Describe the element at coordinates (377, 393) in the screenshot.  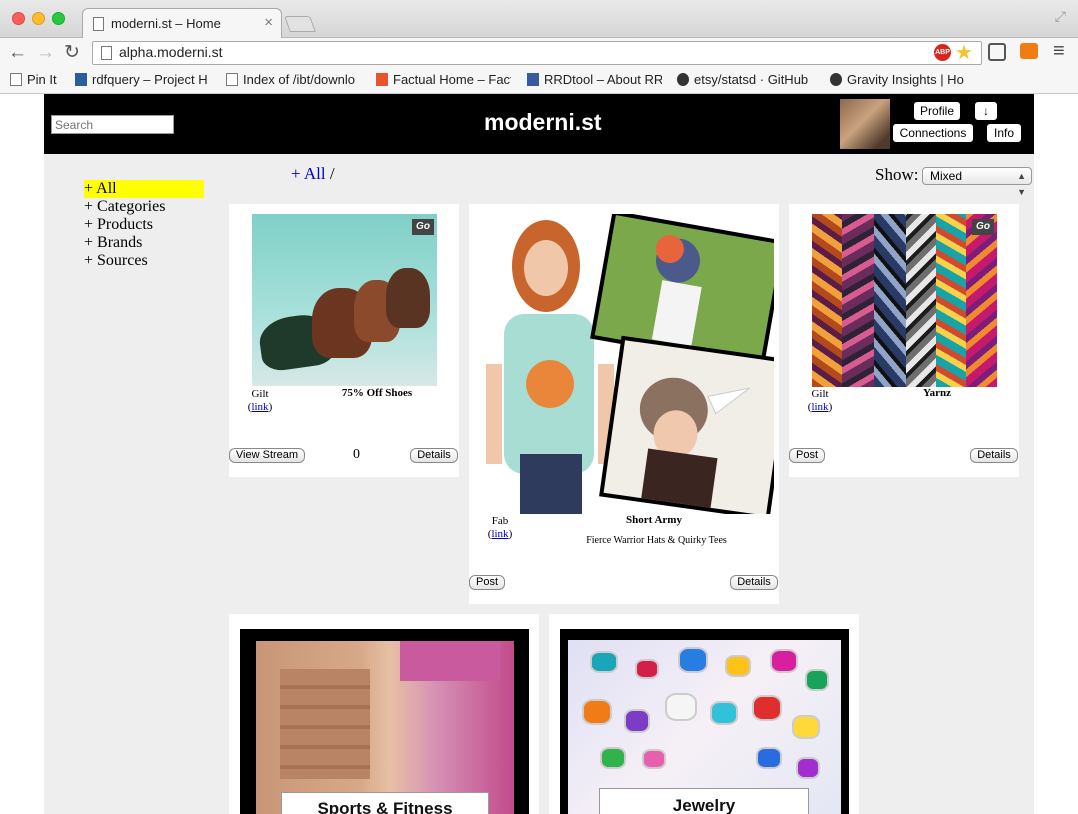
I see `card-title: 75% Off Shoes` at that location.